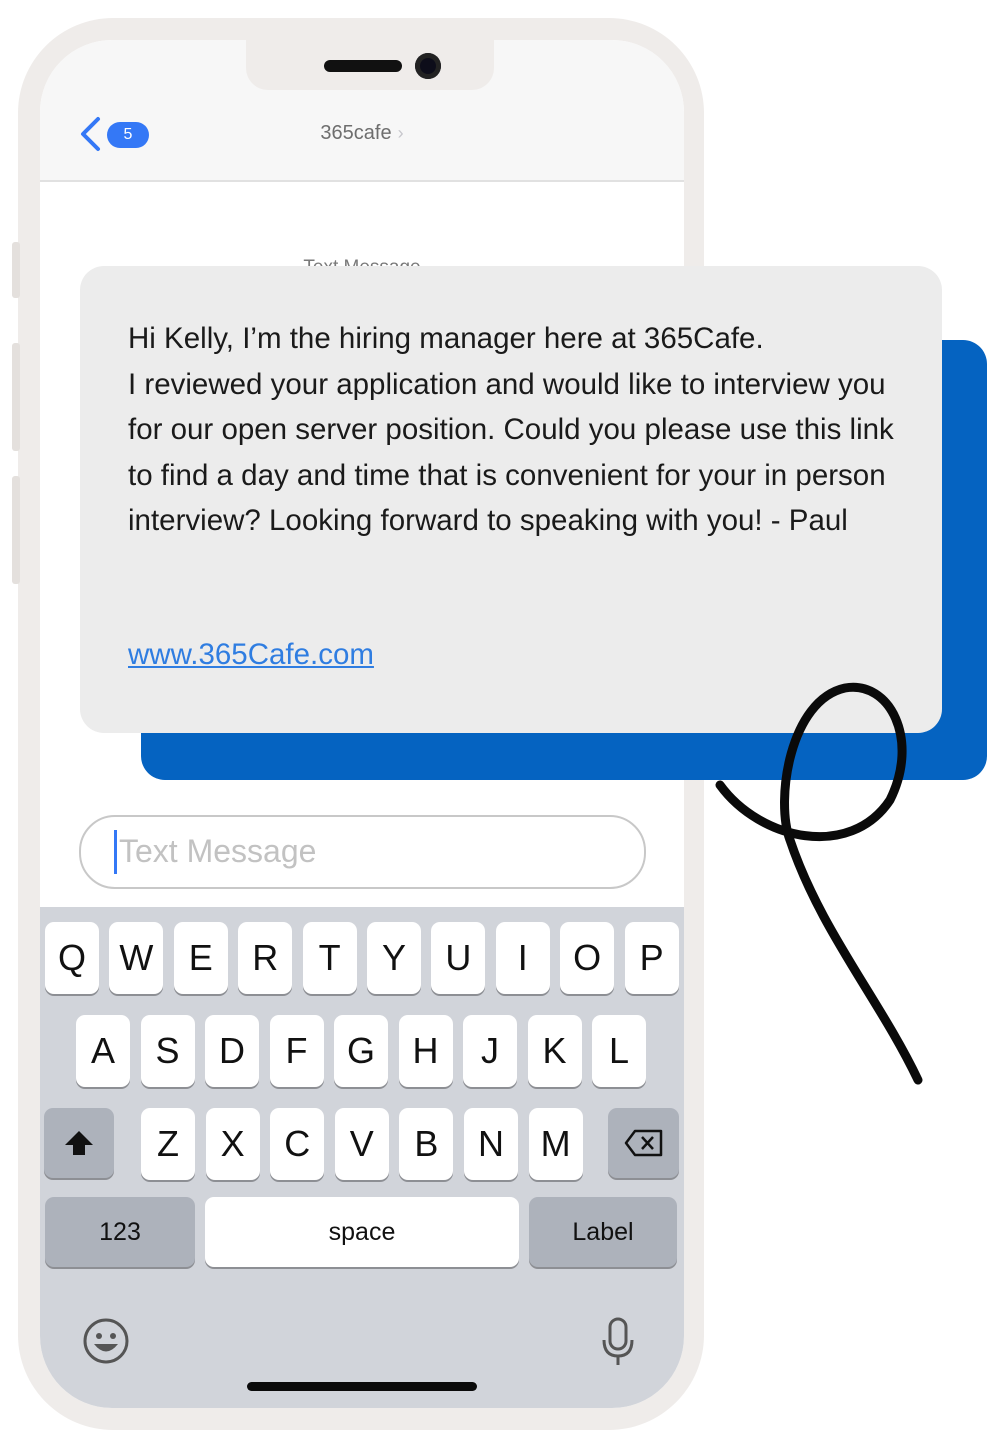  What do you see at coordinates (522, 958) in the screenshot?
I see `key-i: I` at bounding box center [522, 958].